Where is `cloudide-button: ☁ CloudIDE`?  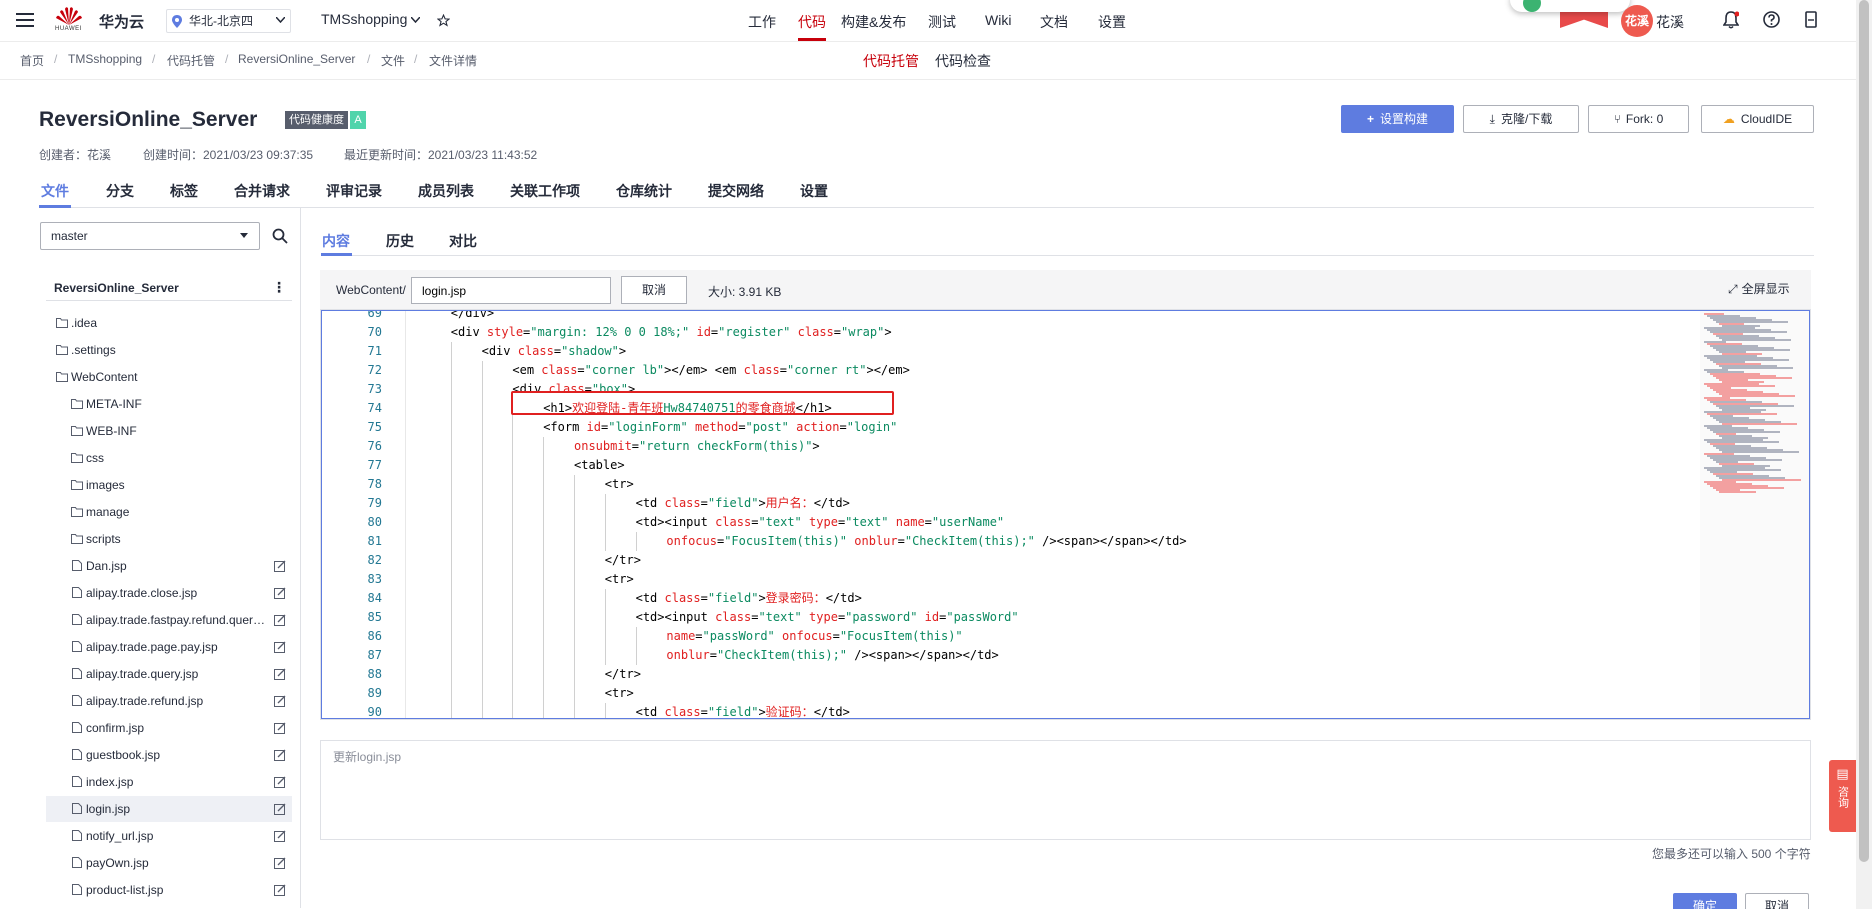
cloudide-button: ☁ CloudIDE is located at coordinates (1757, 119).